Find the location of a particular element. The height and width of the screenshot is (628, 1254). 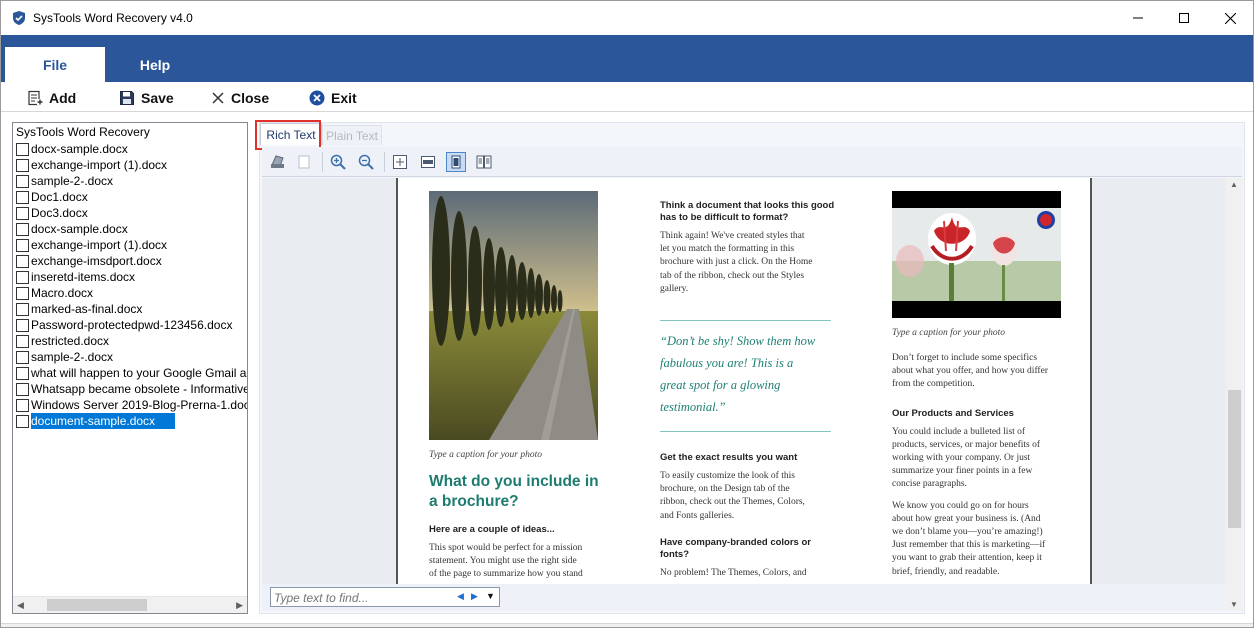

horizontal-scrollbar: ◀ ▶ is located at coordinates (130, 604).